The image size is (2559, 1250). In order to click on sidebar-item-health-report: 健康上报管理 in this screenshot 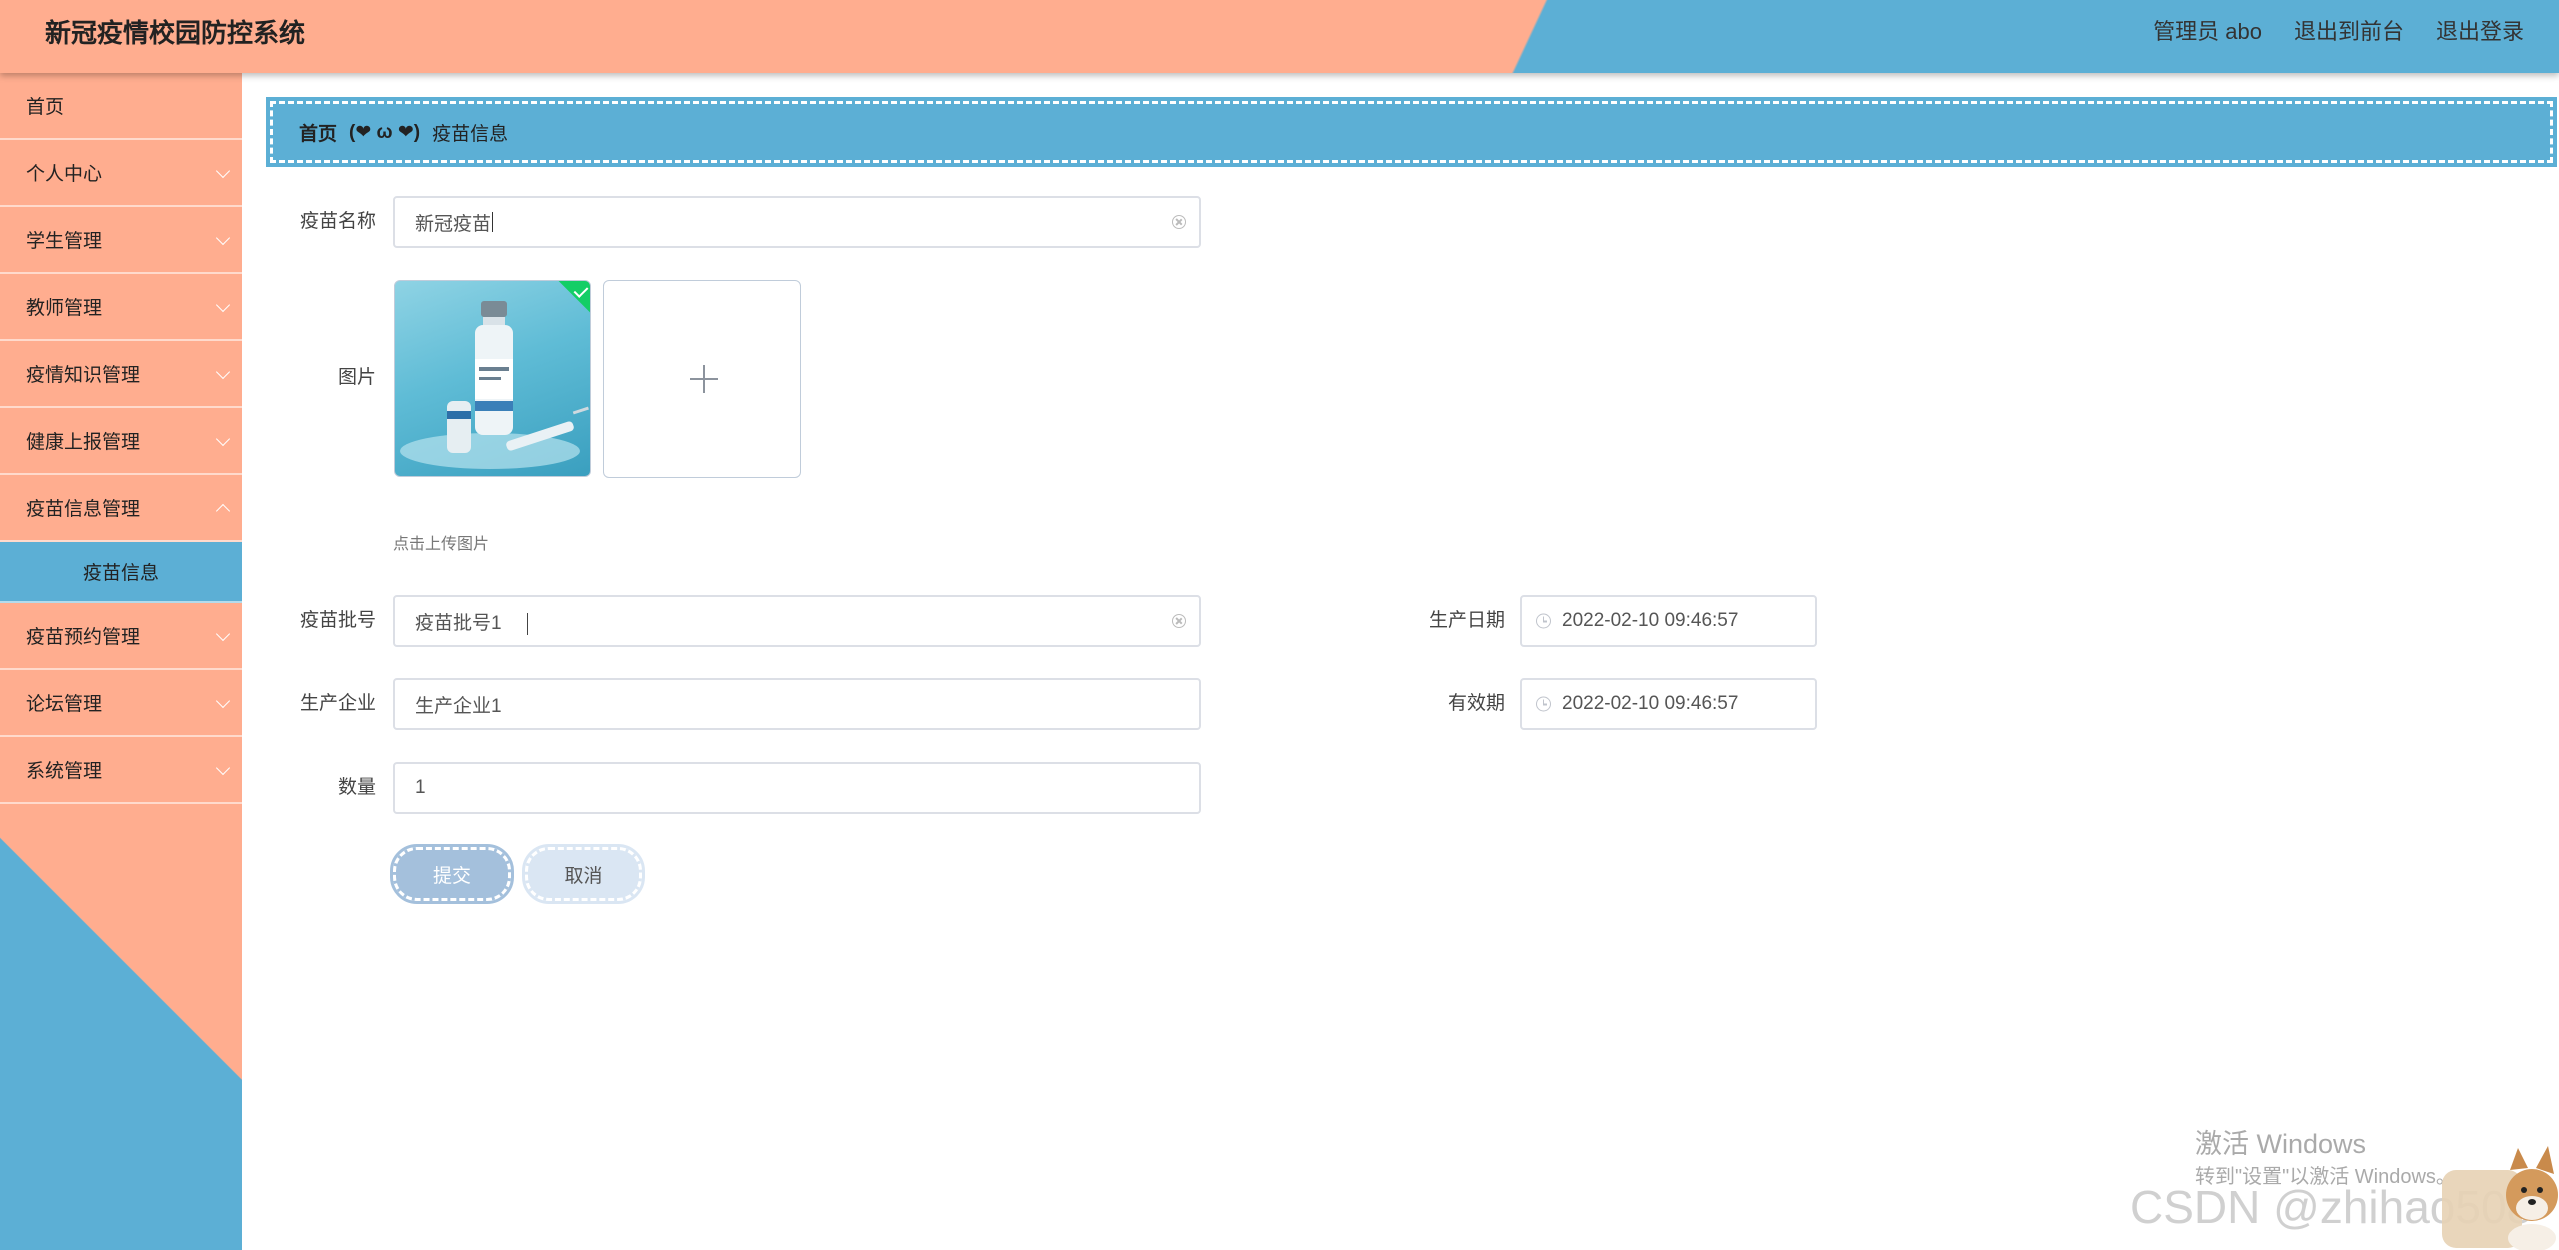, I will do `click(121, 441)`.